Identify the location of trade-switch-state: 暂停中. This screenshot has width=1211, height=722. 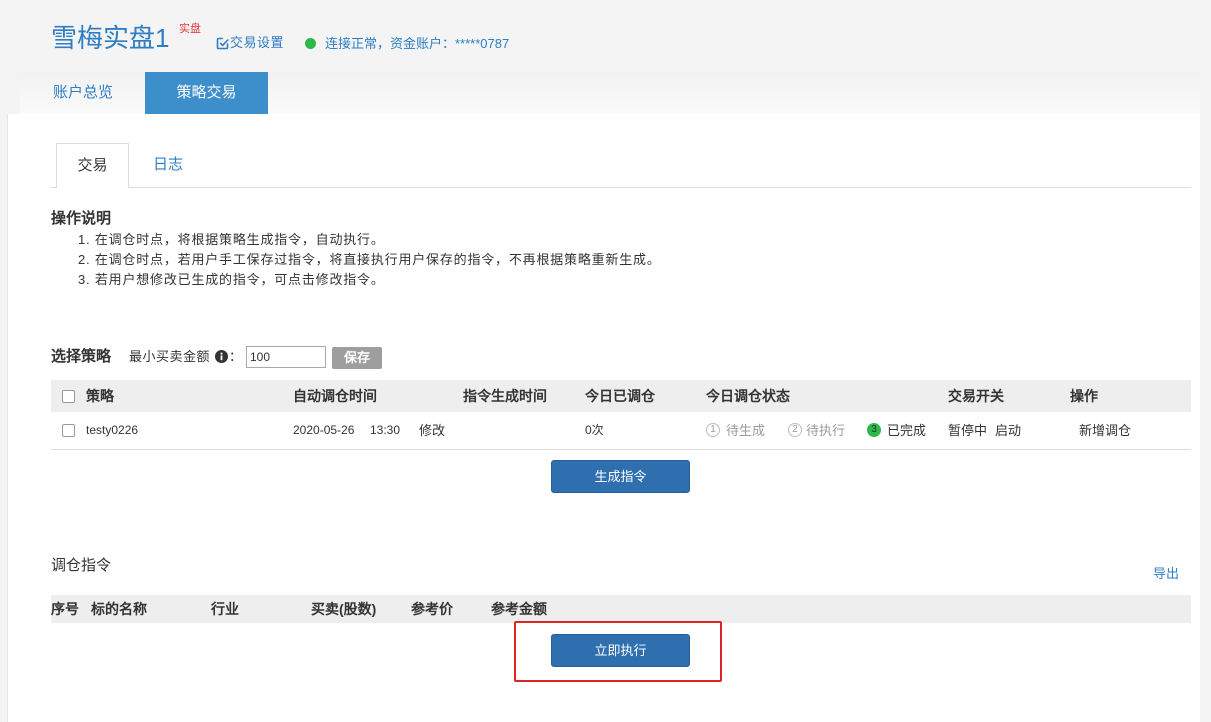
(968, 430).